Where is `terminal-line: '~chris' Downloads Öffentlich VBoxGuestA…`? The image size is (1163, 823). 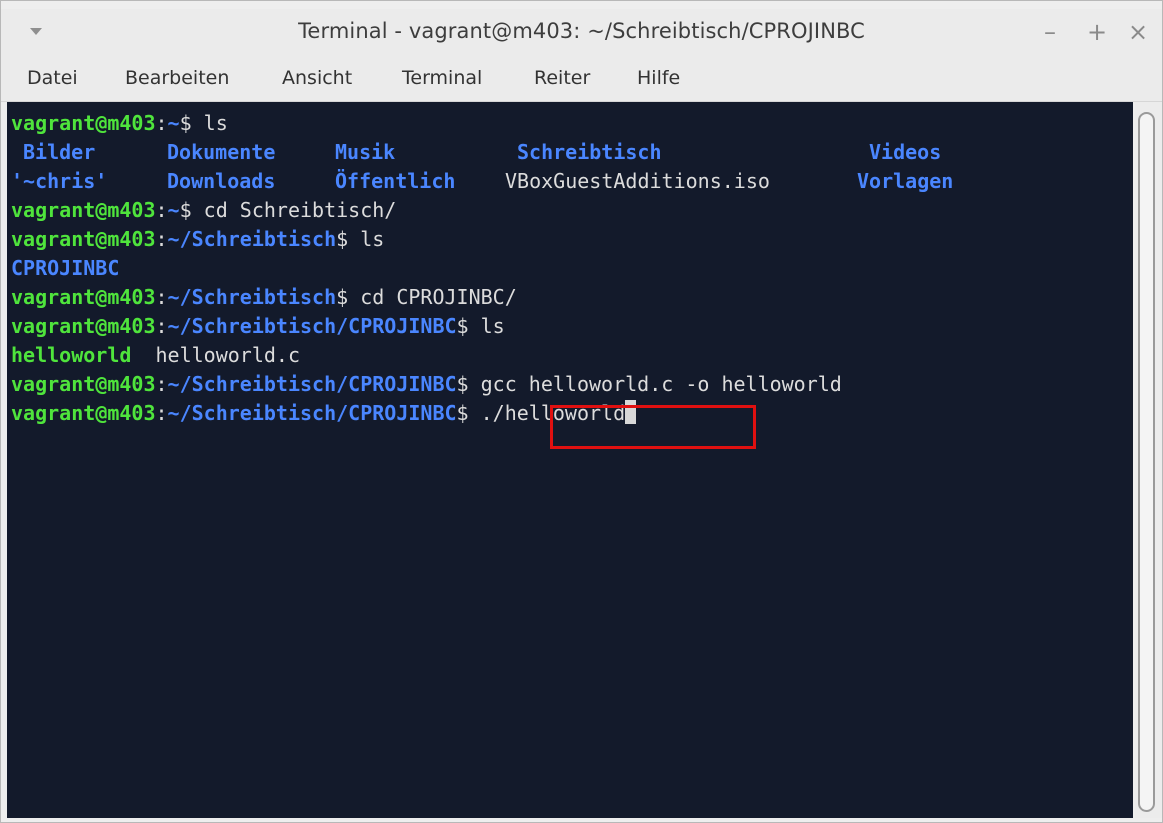 terminal-line: '~chris' Downloads Öffentlich VBoxGuestA… is located at coordinates (561, 181).